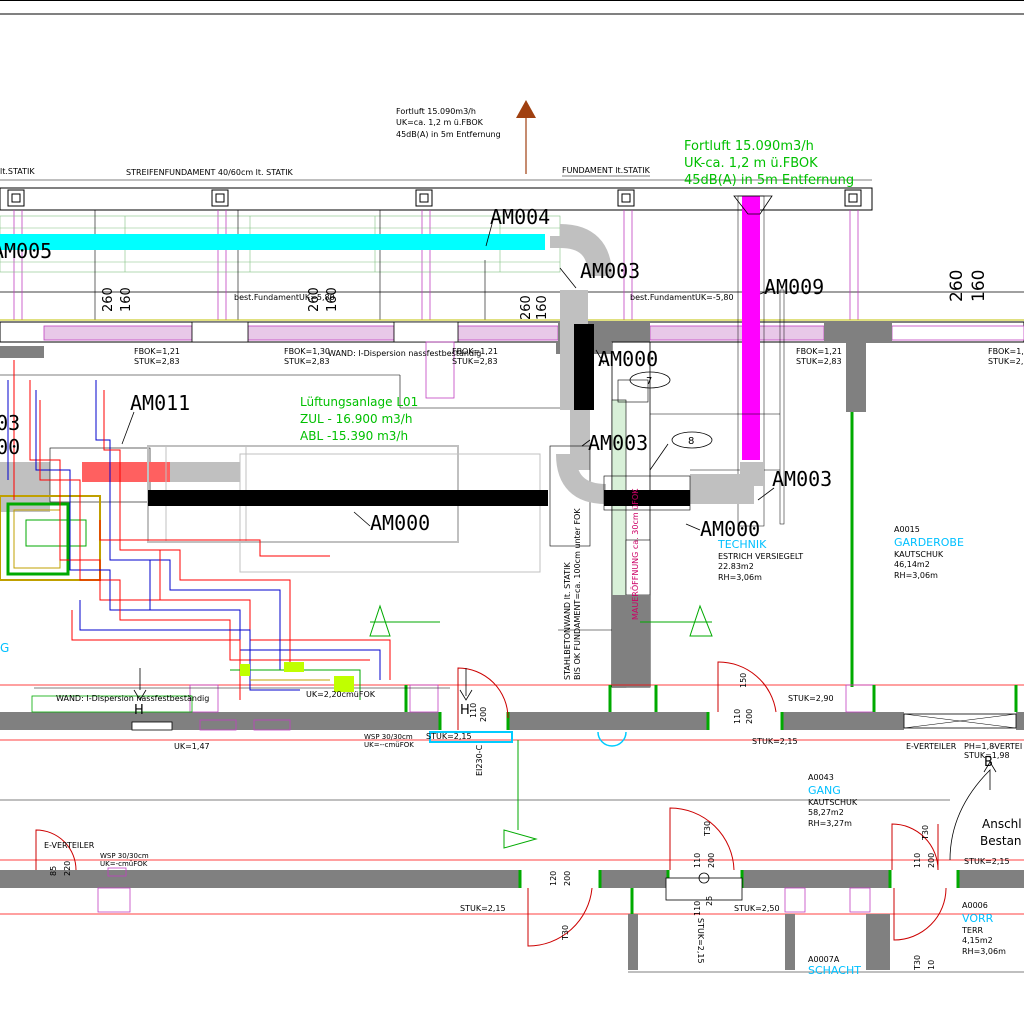 This screenshot has height=1024, width=1024. Describe the element at coordinates (912, 564) in the screenshot. I see `room-garderobe-area: 46,14m2` at that location.